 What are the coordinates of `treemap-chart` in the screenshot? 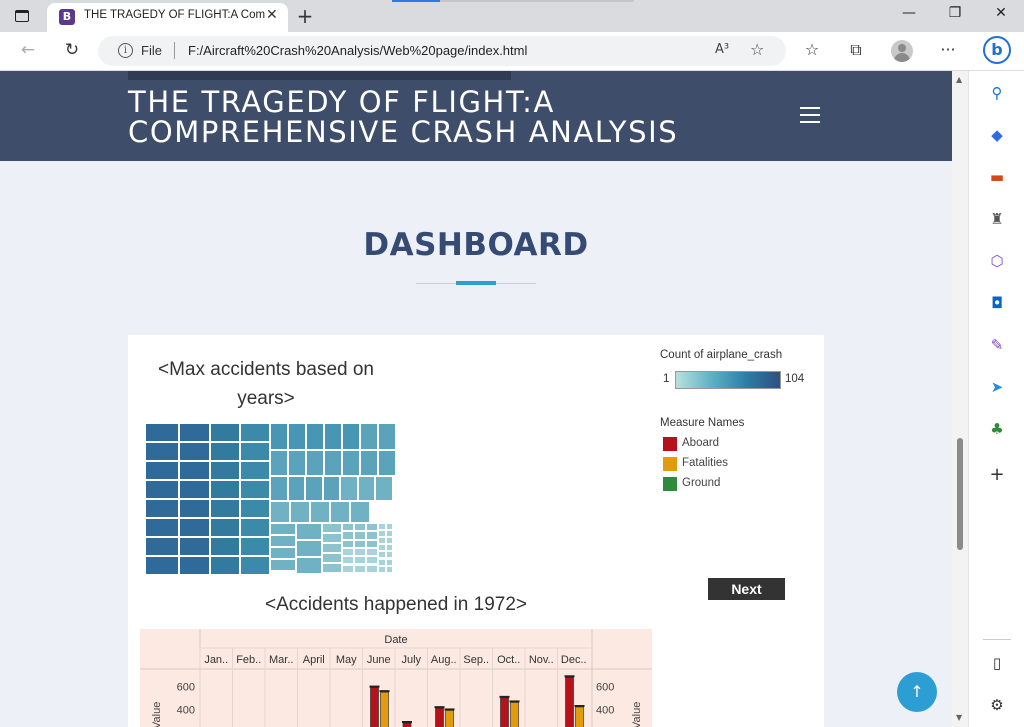 It's located at (270, 499).